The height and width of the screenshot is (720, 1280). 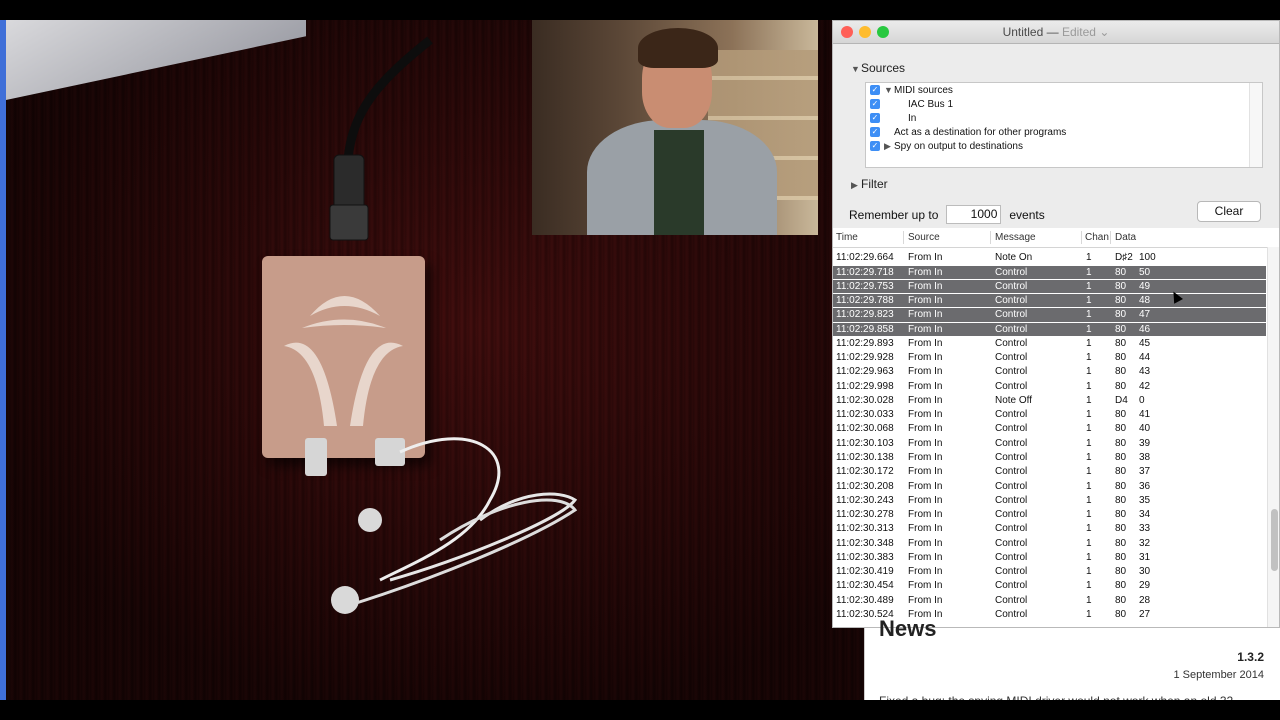 I want to click on table-scroll-thumb, so click(x=1274, y=540).